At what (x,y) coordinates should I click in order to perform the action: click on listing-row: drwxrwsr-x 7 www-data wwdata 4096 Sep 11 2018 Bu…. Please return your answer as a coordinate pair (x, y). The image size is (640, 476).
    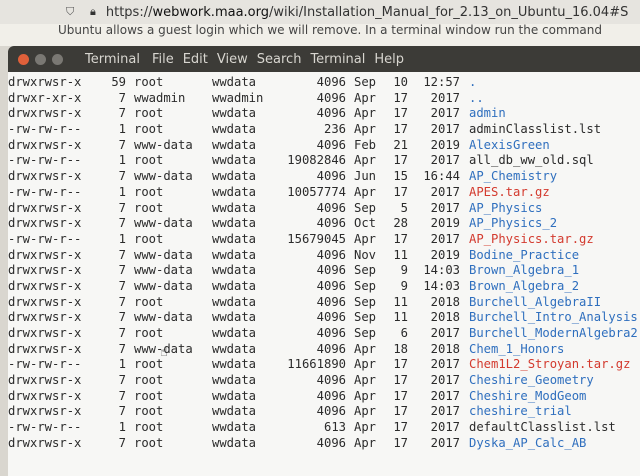
    Looking at the image, I should click on (324, 318).